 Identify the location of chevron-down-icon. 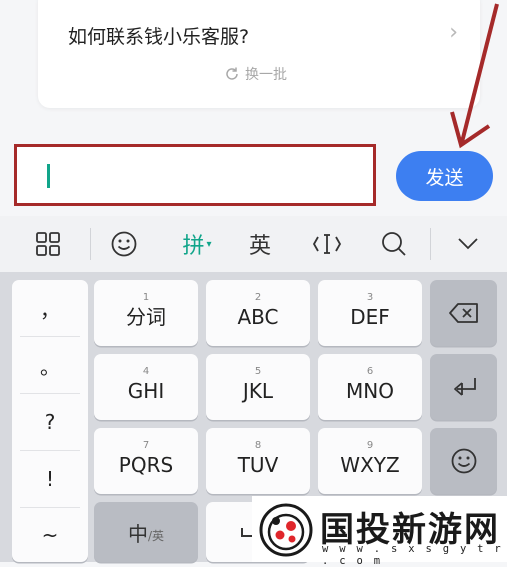
(468, 244).